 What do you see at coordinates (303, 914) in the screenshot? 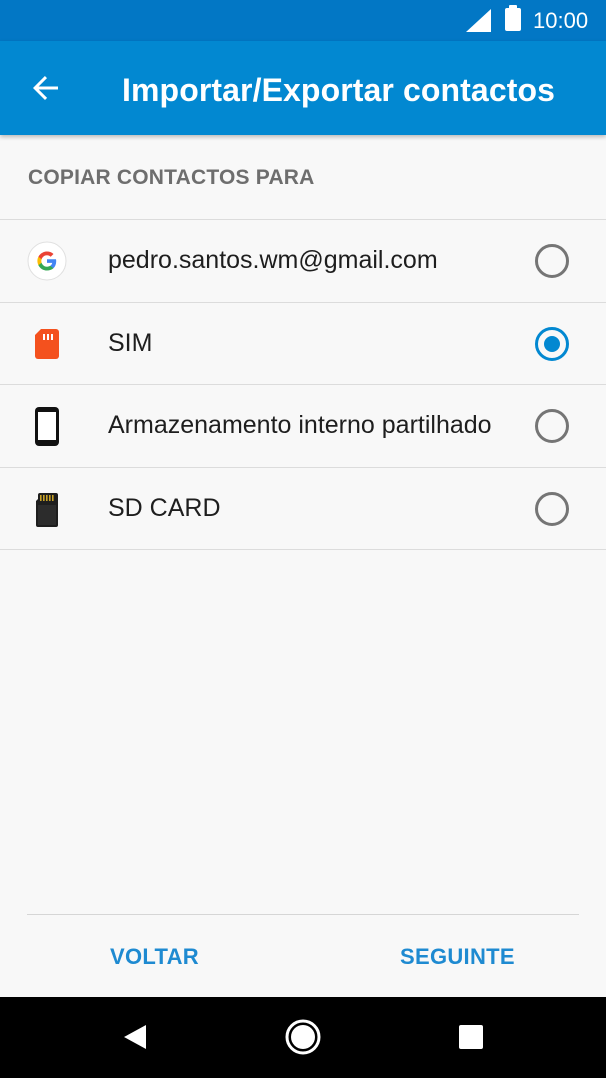
I see `footer-divider` at bounding box center [303, 914].